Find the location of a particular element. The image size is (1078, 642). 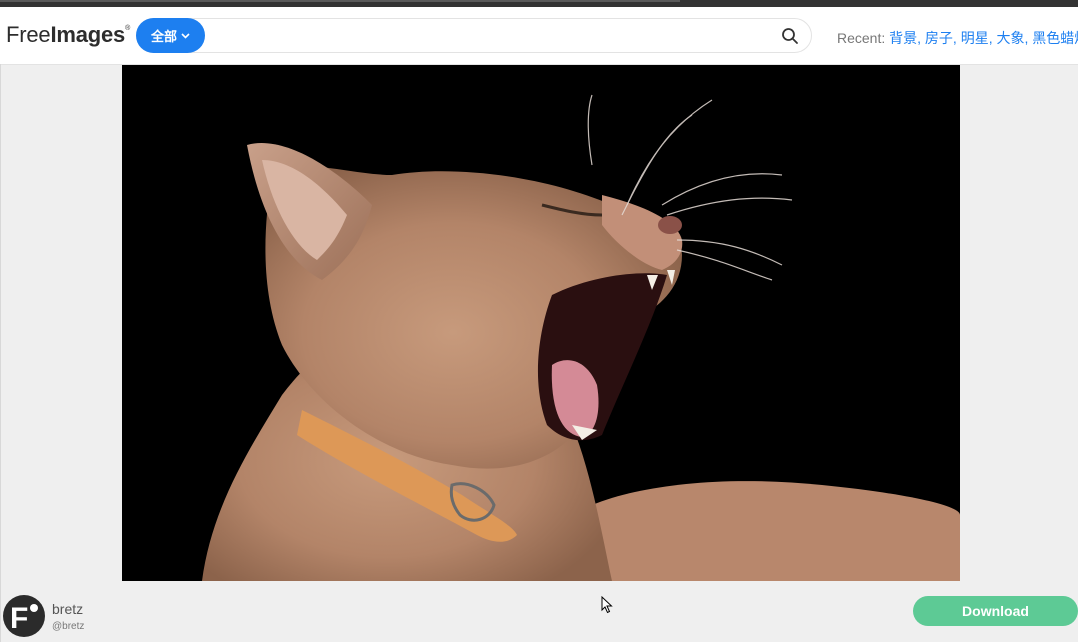

author-handle: @bretz is located at coordinates (68, 626).